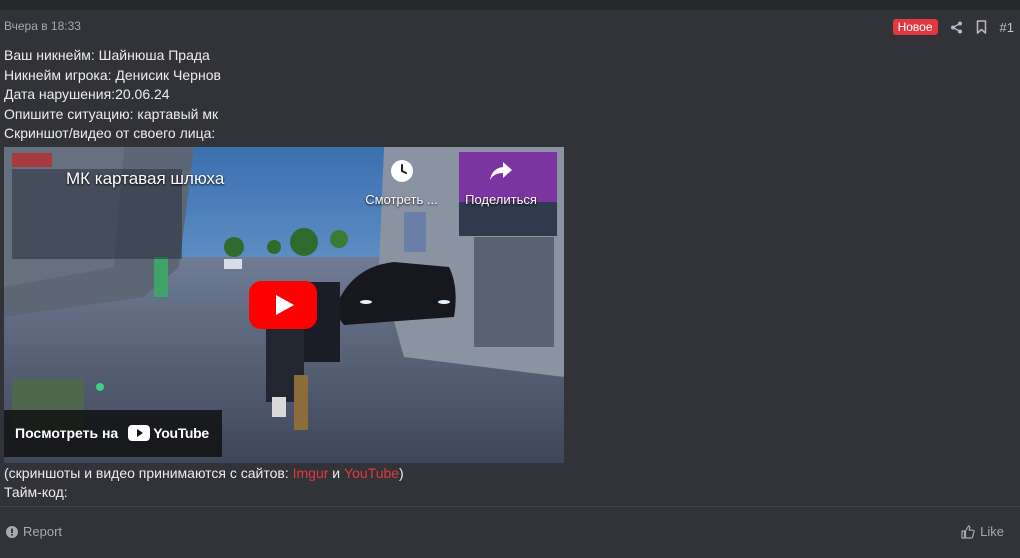 The height and width of the screenshot is (558, 1020). I want to click on play-button, so click(283, 304).